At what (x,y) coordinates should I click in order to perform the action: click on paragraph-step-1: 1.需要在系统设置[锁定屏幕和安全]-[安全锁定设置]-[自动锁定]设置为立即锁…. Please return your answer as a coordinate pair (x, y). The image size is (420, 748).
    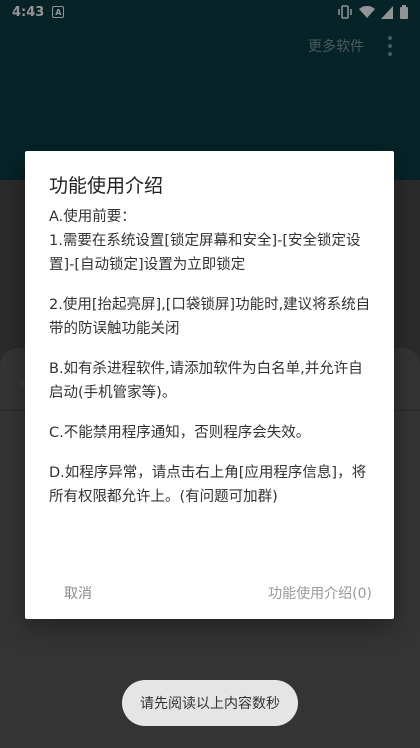
    Looking at the image, I should click on (205, 253).